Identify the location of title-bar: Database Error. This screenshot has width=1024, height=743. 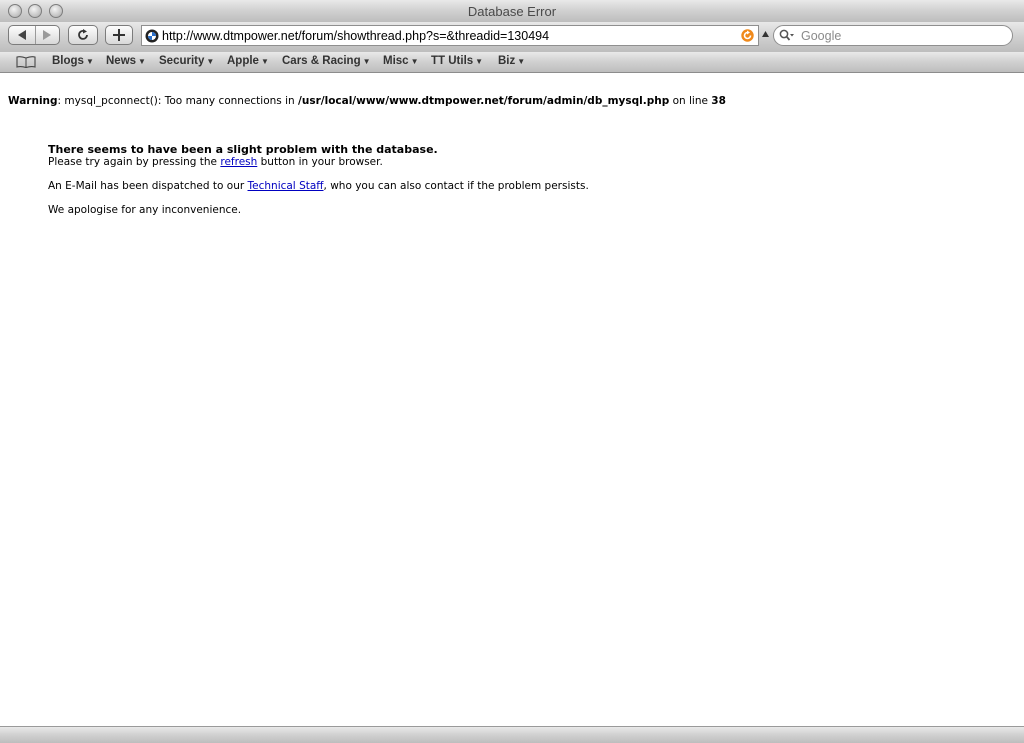
(512, 11).